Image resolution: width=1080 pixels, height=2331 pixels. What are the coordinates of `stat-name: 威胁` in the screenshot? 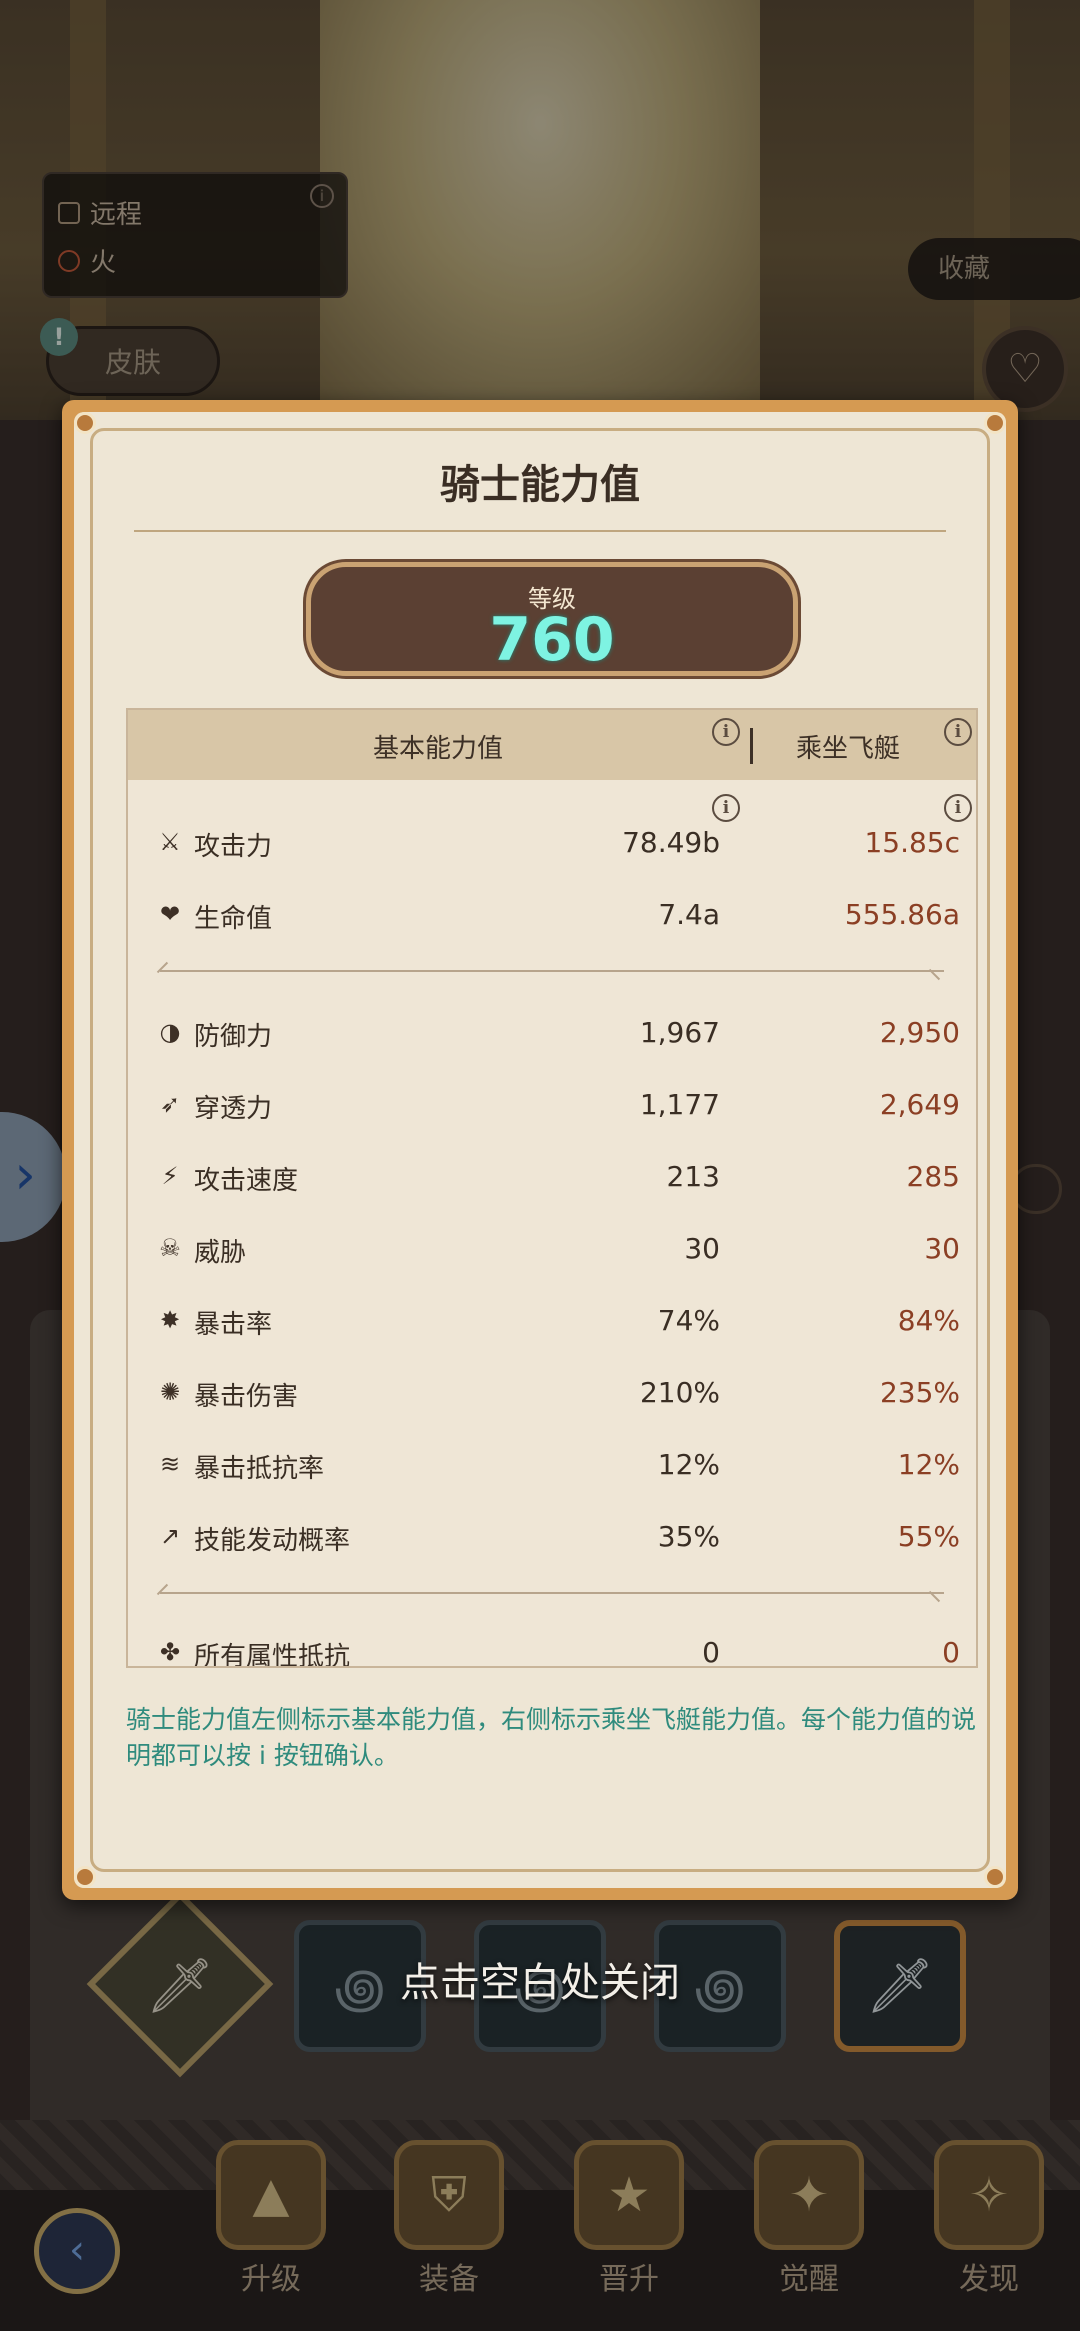 It's located at (220, 1253).